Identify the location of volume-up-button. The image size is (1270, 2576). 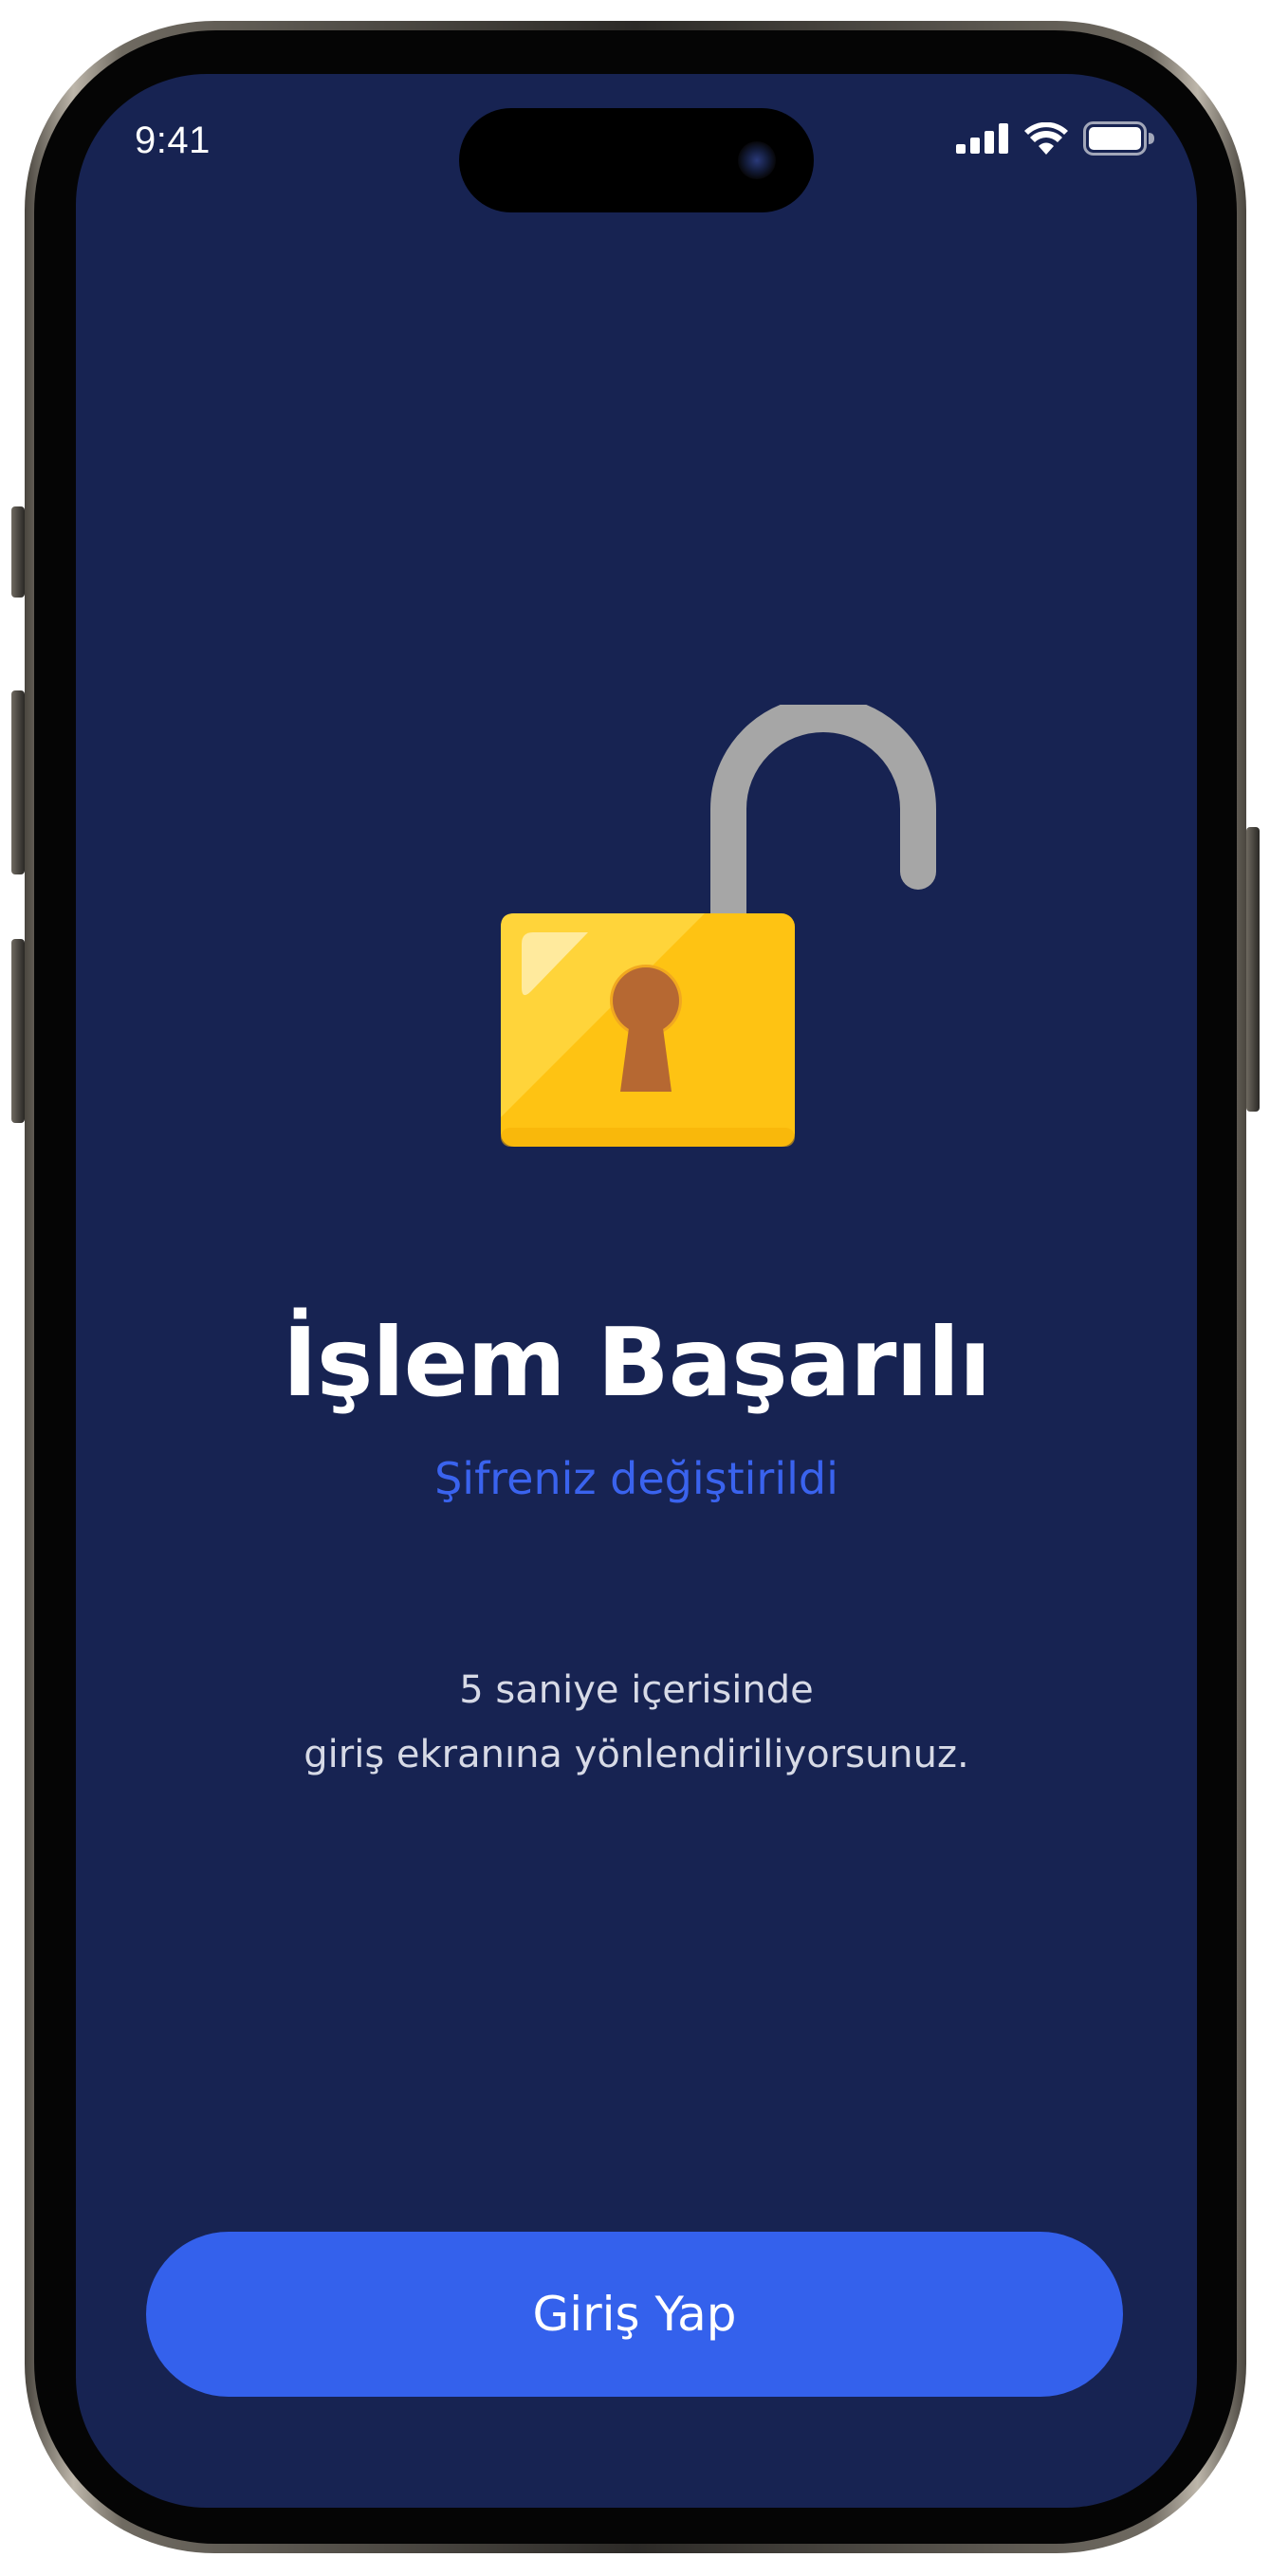
(18, 782).